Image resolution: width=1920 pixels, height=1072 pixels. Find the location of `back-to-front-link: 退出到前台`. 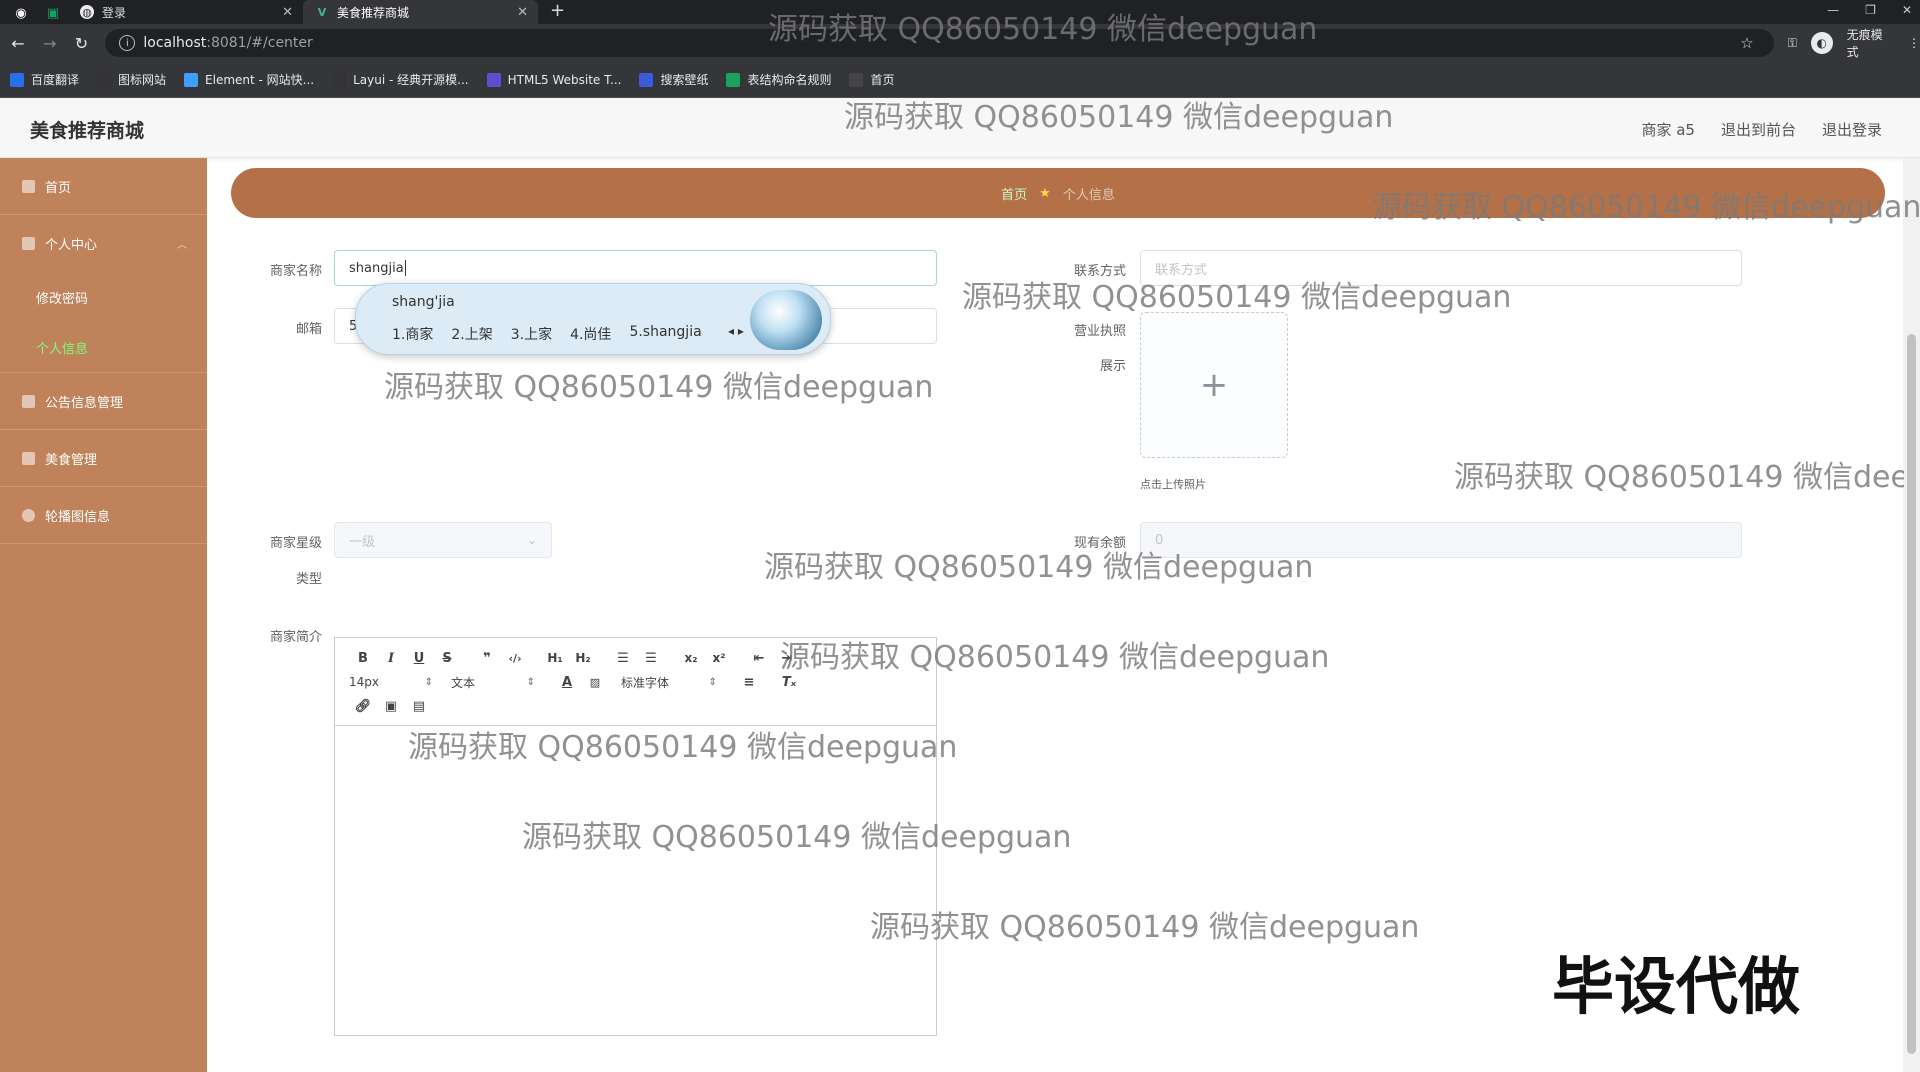

back-to-front-link: 退出到前台 is located at coordinates (1758, 129).